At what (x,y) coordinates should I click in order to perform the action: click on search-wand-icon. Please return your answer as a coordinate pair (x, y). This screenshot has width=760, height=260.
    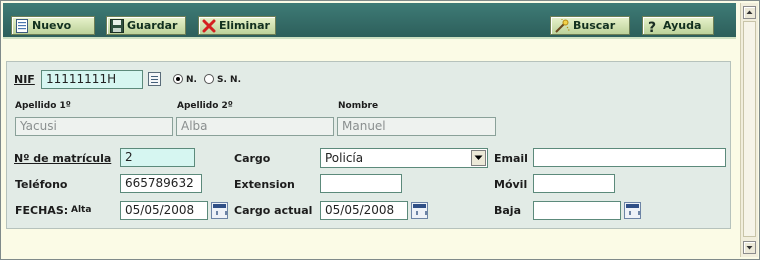
    Looking at the image, I should click on (562, 25).